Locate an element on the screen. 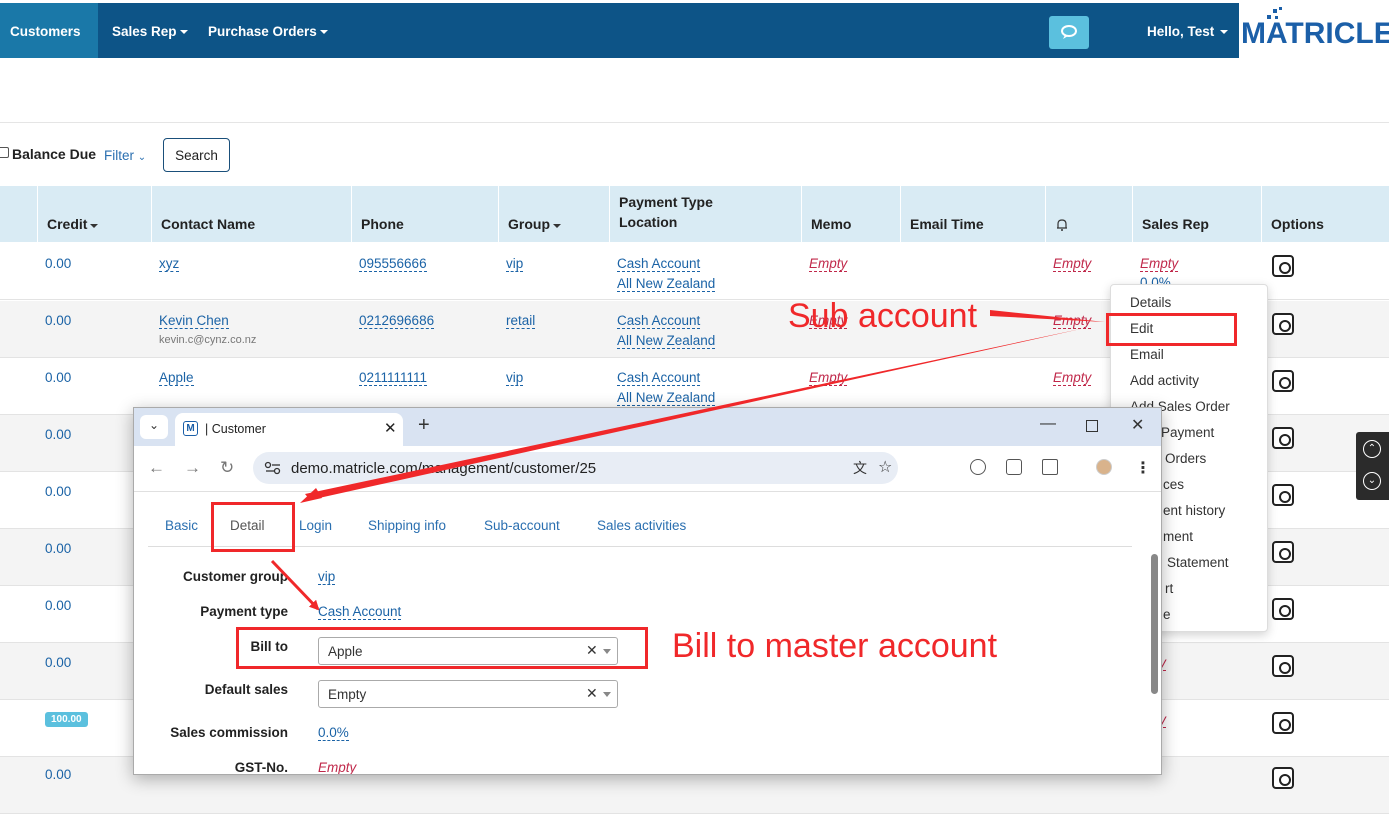 The width and height of the screenshot is (1389, 814). arrow-detail-to-payment is located at coordinates (295, 585).